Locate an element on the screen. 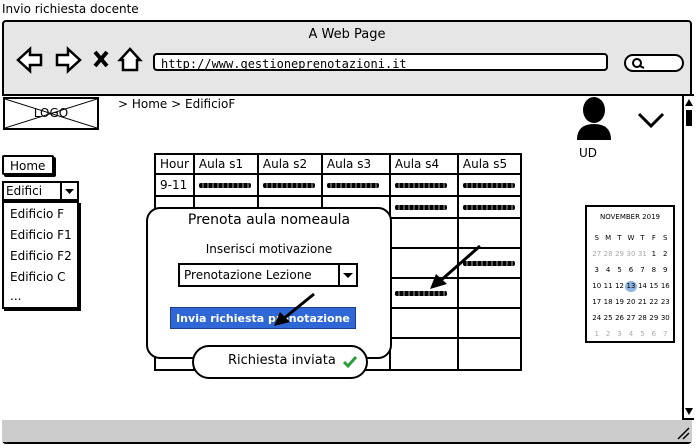 This screenshot has width=698, height=448. calendar-day: 17 is located at coordinates (596, 302).